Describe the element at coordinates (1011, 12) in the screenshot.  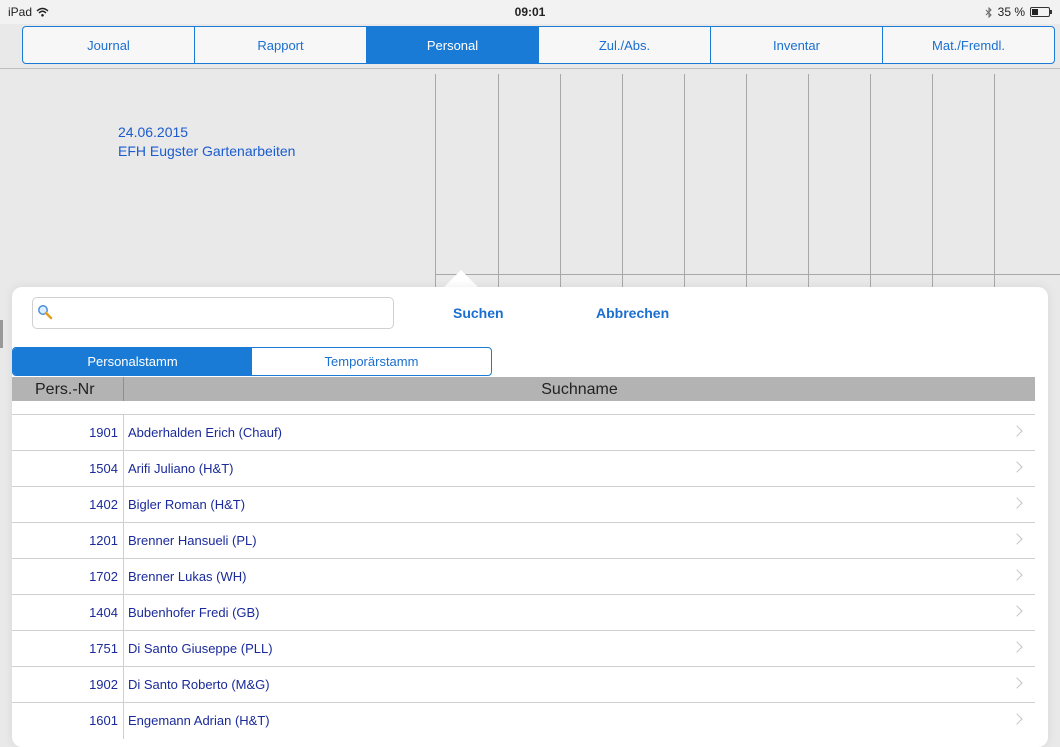
I see `battery-percent: 35 %` at that location.